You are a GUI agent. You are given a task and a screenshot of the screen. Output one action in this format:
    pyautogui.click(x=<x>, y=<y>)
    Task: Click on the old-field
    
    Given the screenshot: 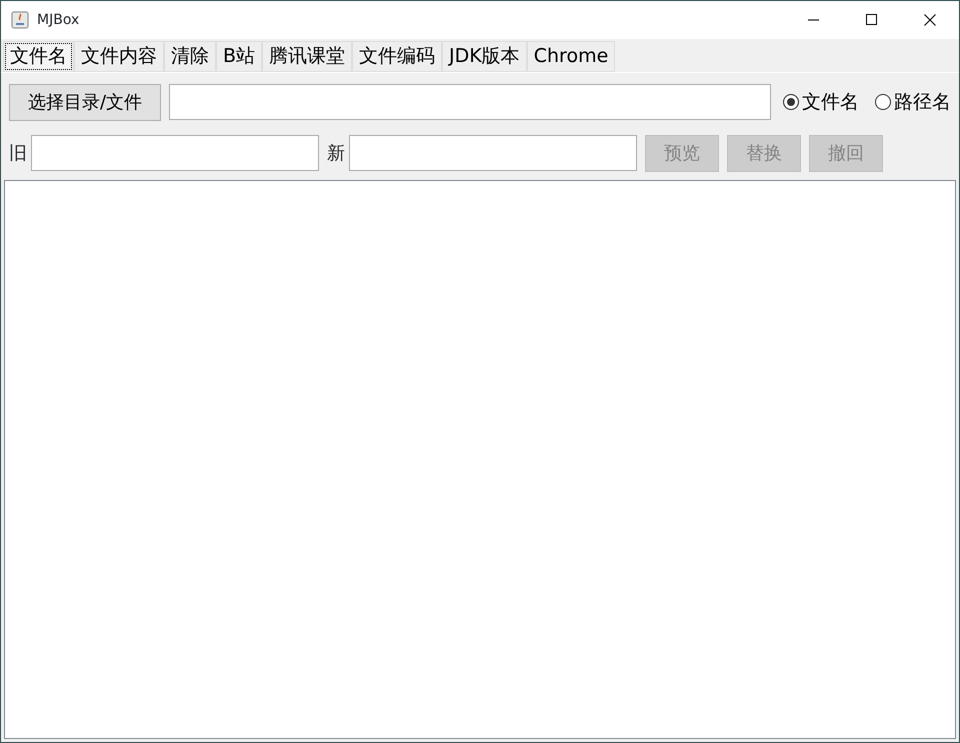 What is the action you would take?
    pyautogui.click(x=175, y=153)
    